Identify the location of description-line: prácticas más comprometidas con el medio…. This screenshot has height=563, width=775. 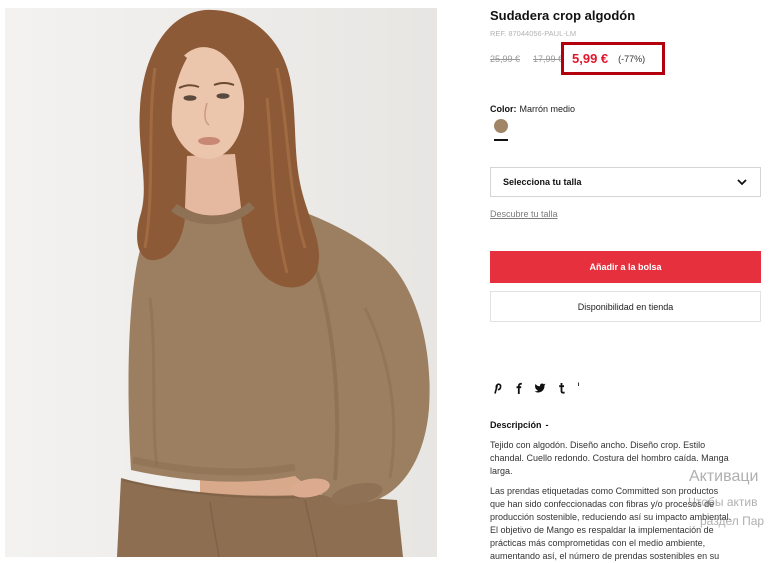
(598, 543).